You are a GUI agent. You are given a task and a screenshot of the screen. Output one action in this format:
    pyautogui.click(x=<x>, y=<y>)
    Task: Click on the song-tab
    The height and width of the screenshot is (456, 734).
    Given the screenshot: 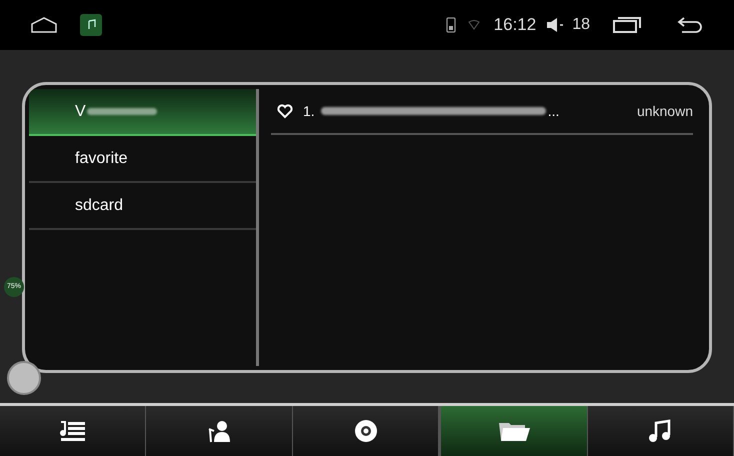 What is the action you would take?
    pyautogui.click(x=661, y=431)
    